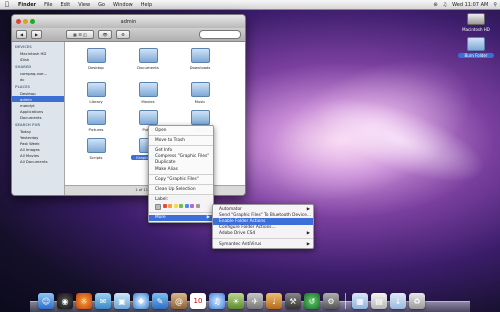  What do you see at coordinates (192, 205) in the screenshot?
I see `label-purple-swatch` at bounding box center [192, 205].